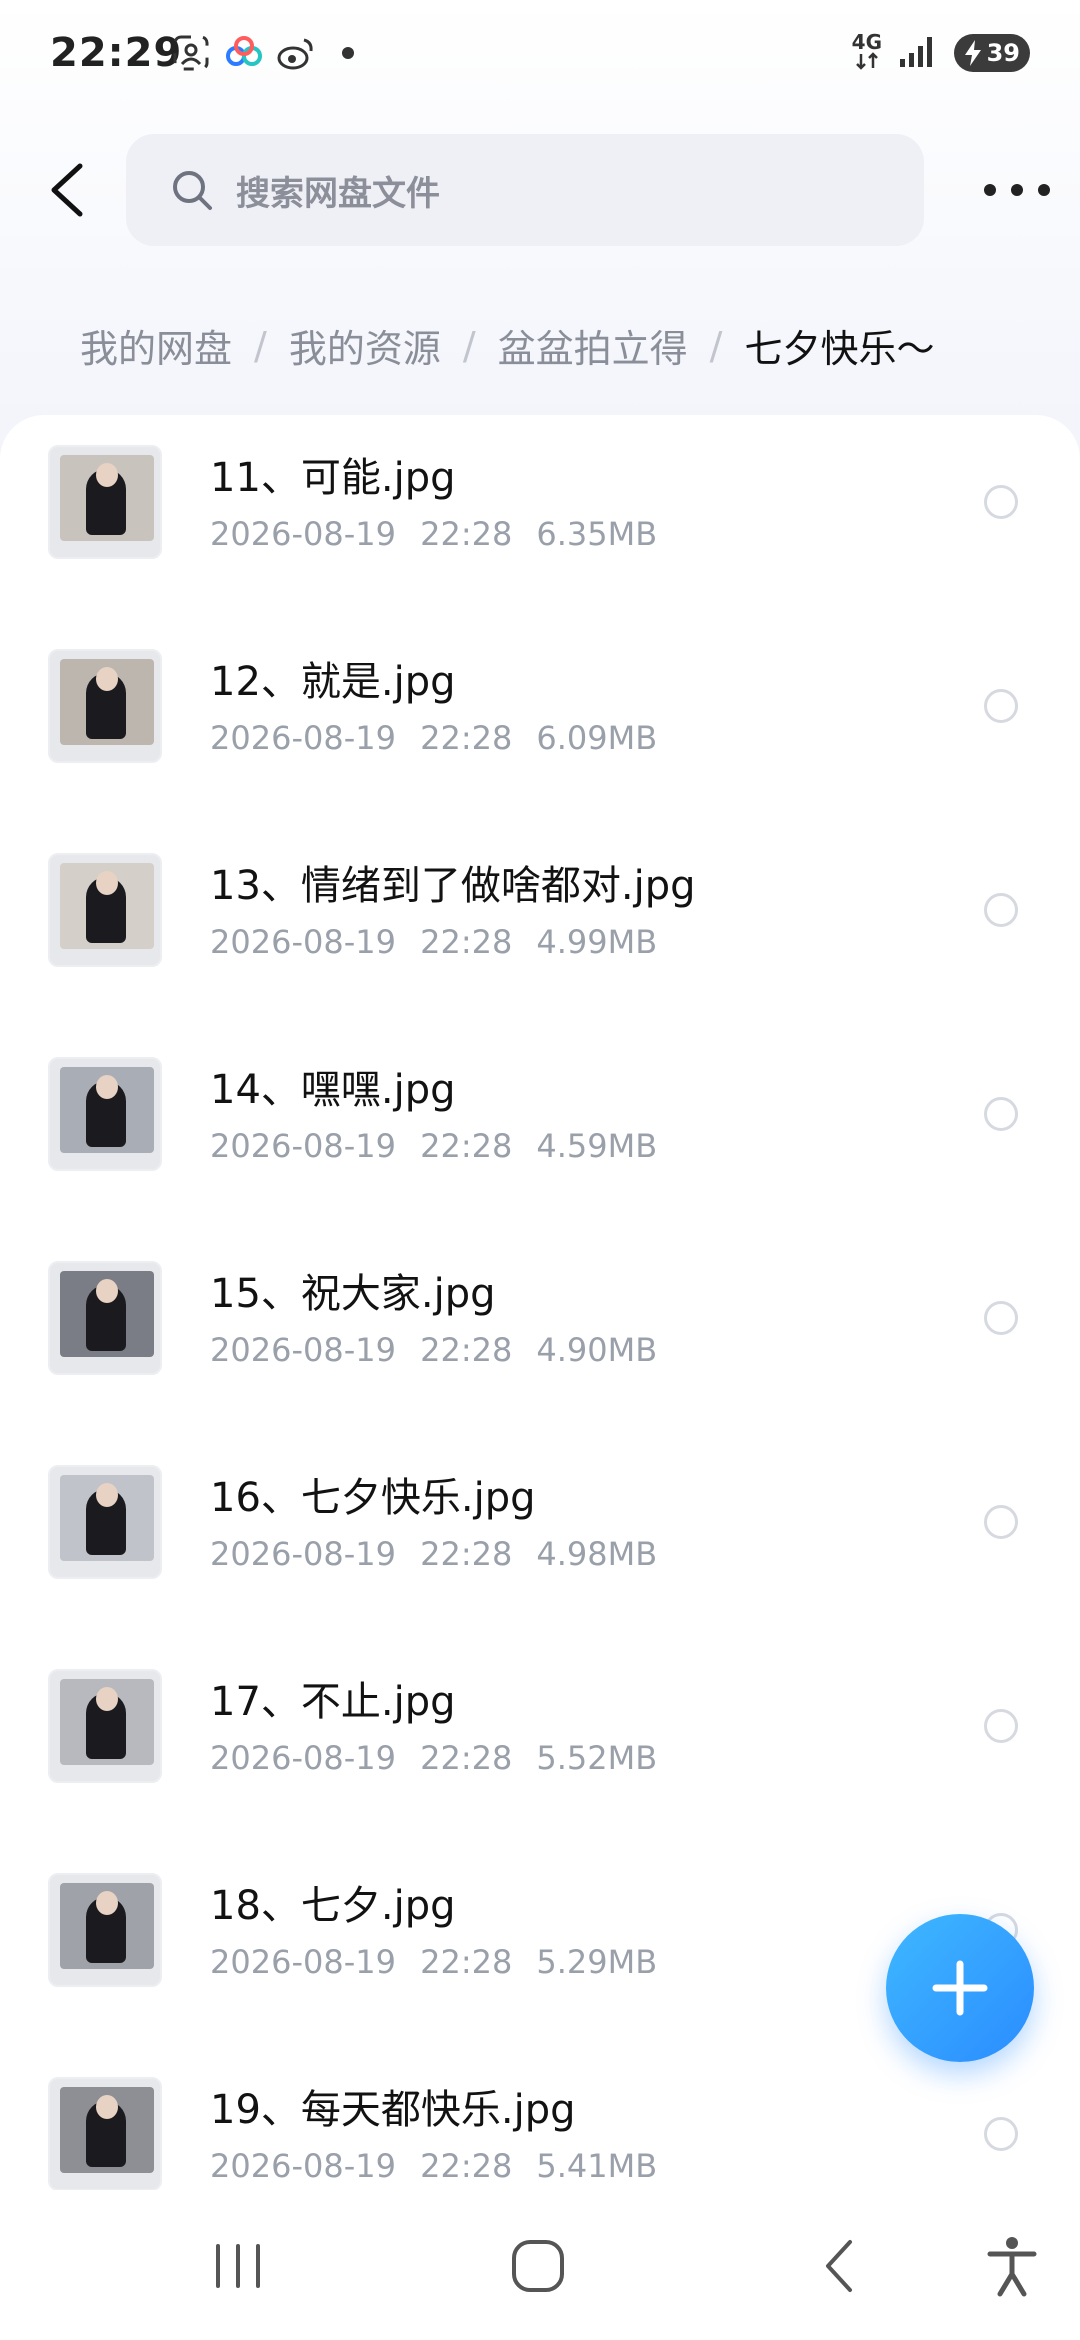  What do you see at coordinates (597, 1758) in the screenshot?
I see `file-size: 5.52MB` at bounding box center [597, 1758].